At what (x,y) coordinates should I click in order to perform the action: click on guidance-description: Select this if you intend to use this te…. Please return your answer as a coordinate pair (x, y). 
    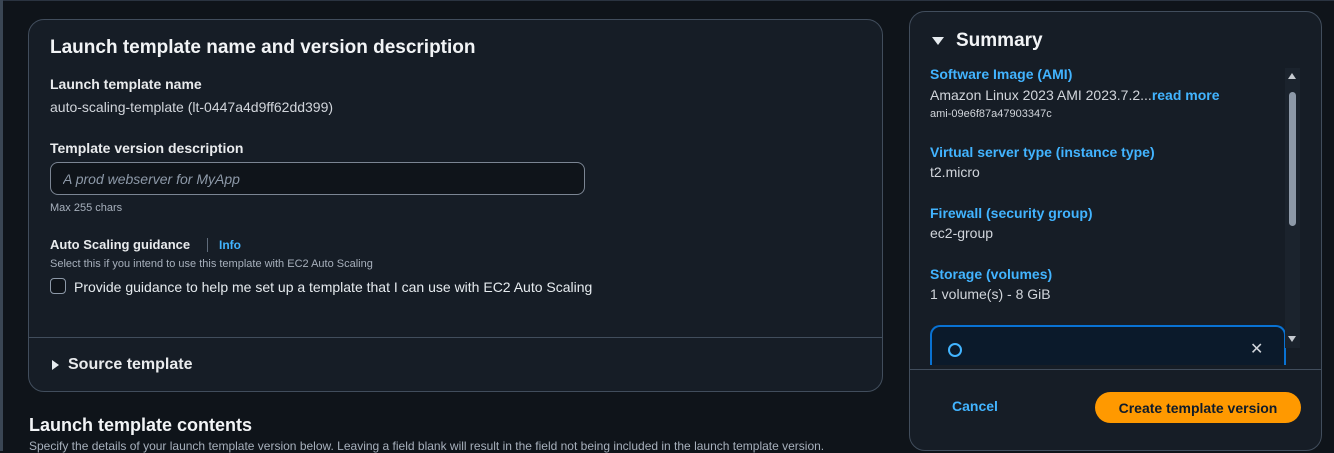
    Looking at the image, I should click on (211, 264).